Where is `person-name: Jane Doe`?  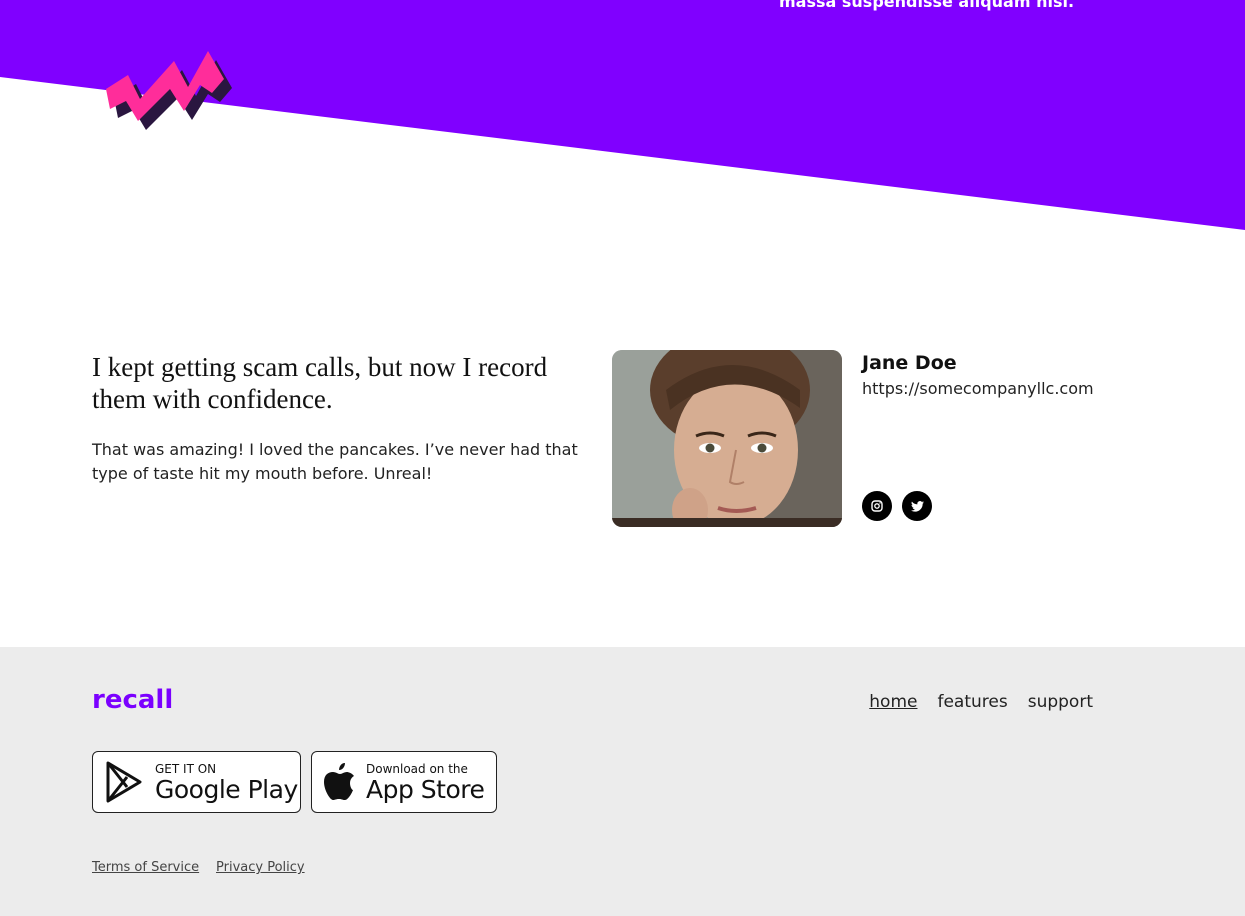 person-name: Jane Doe is located at coordinates (909, 363).